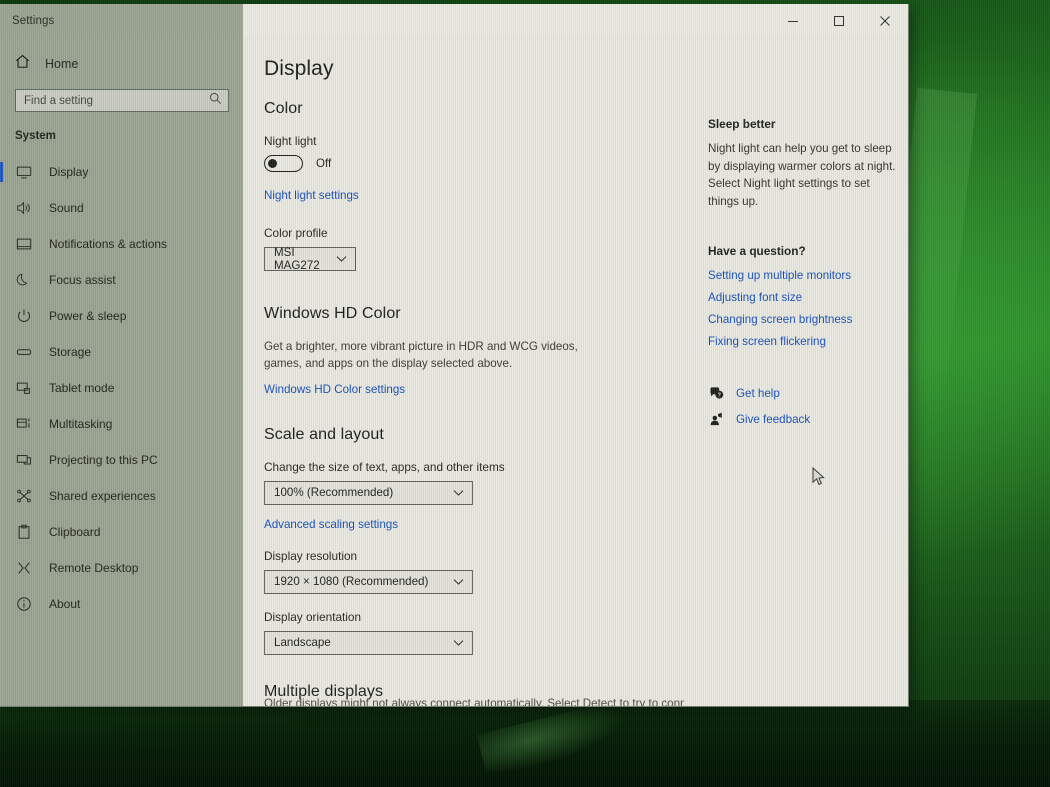 The height and width of the screenshot is (787, 1050). I want to click on drive-icon, so click(24, 352).